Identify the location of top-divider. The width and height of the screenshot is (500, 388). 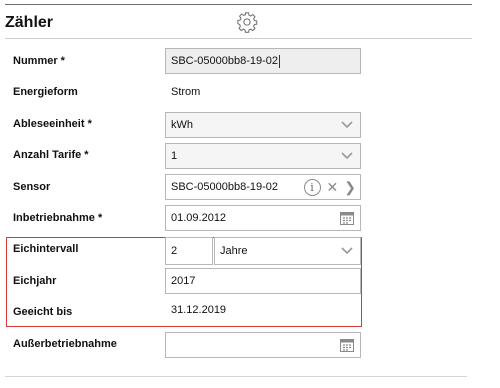
(238, 4).